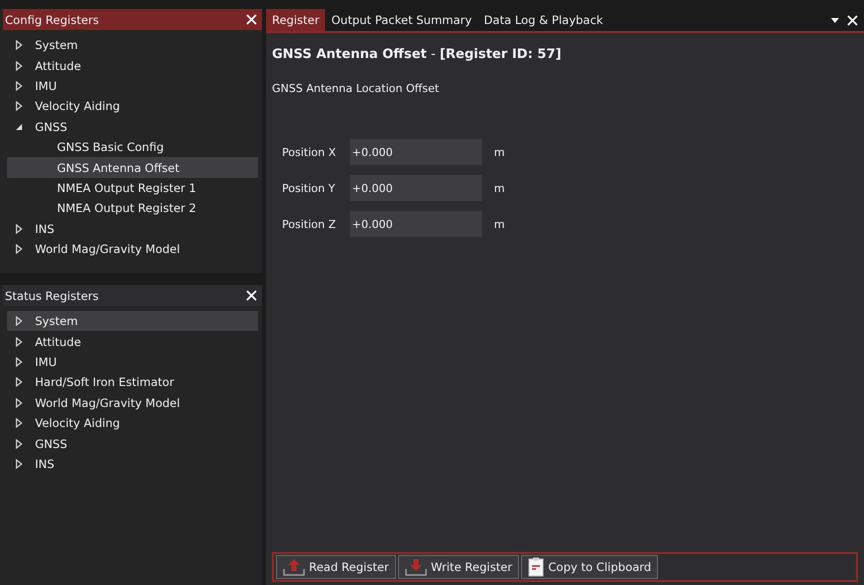 This screenshot has width=864, height=585. What do you see at coordinates (544, 20) in the screenshot?
I see `tab: Data Log & Playback` at bounding box center [544, 20].